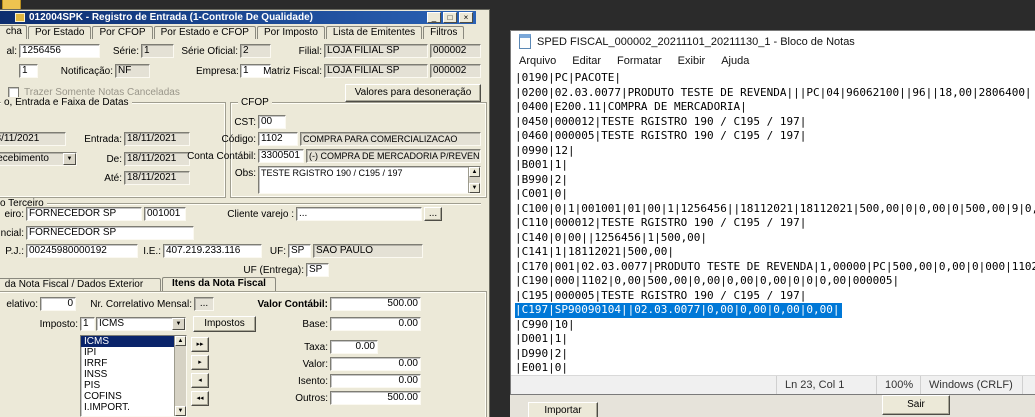  I want to click on uf-field: SP, so click(299, 251).